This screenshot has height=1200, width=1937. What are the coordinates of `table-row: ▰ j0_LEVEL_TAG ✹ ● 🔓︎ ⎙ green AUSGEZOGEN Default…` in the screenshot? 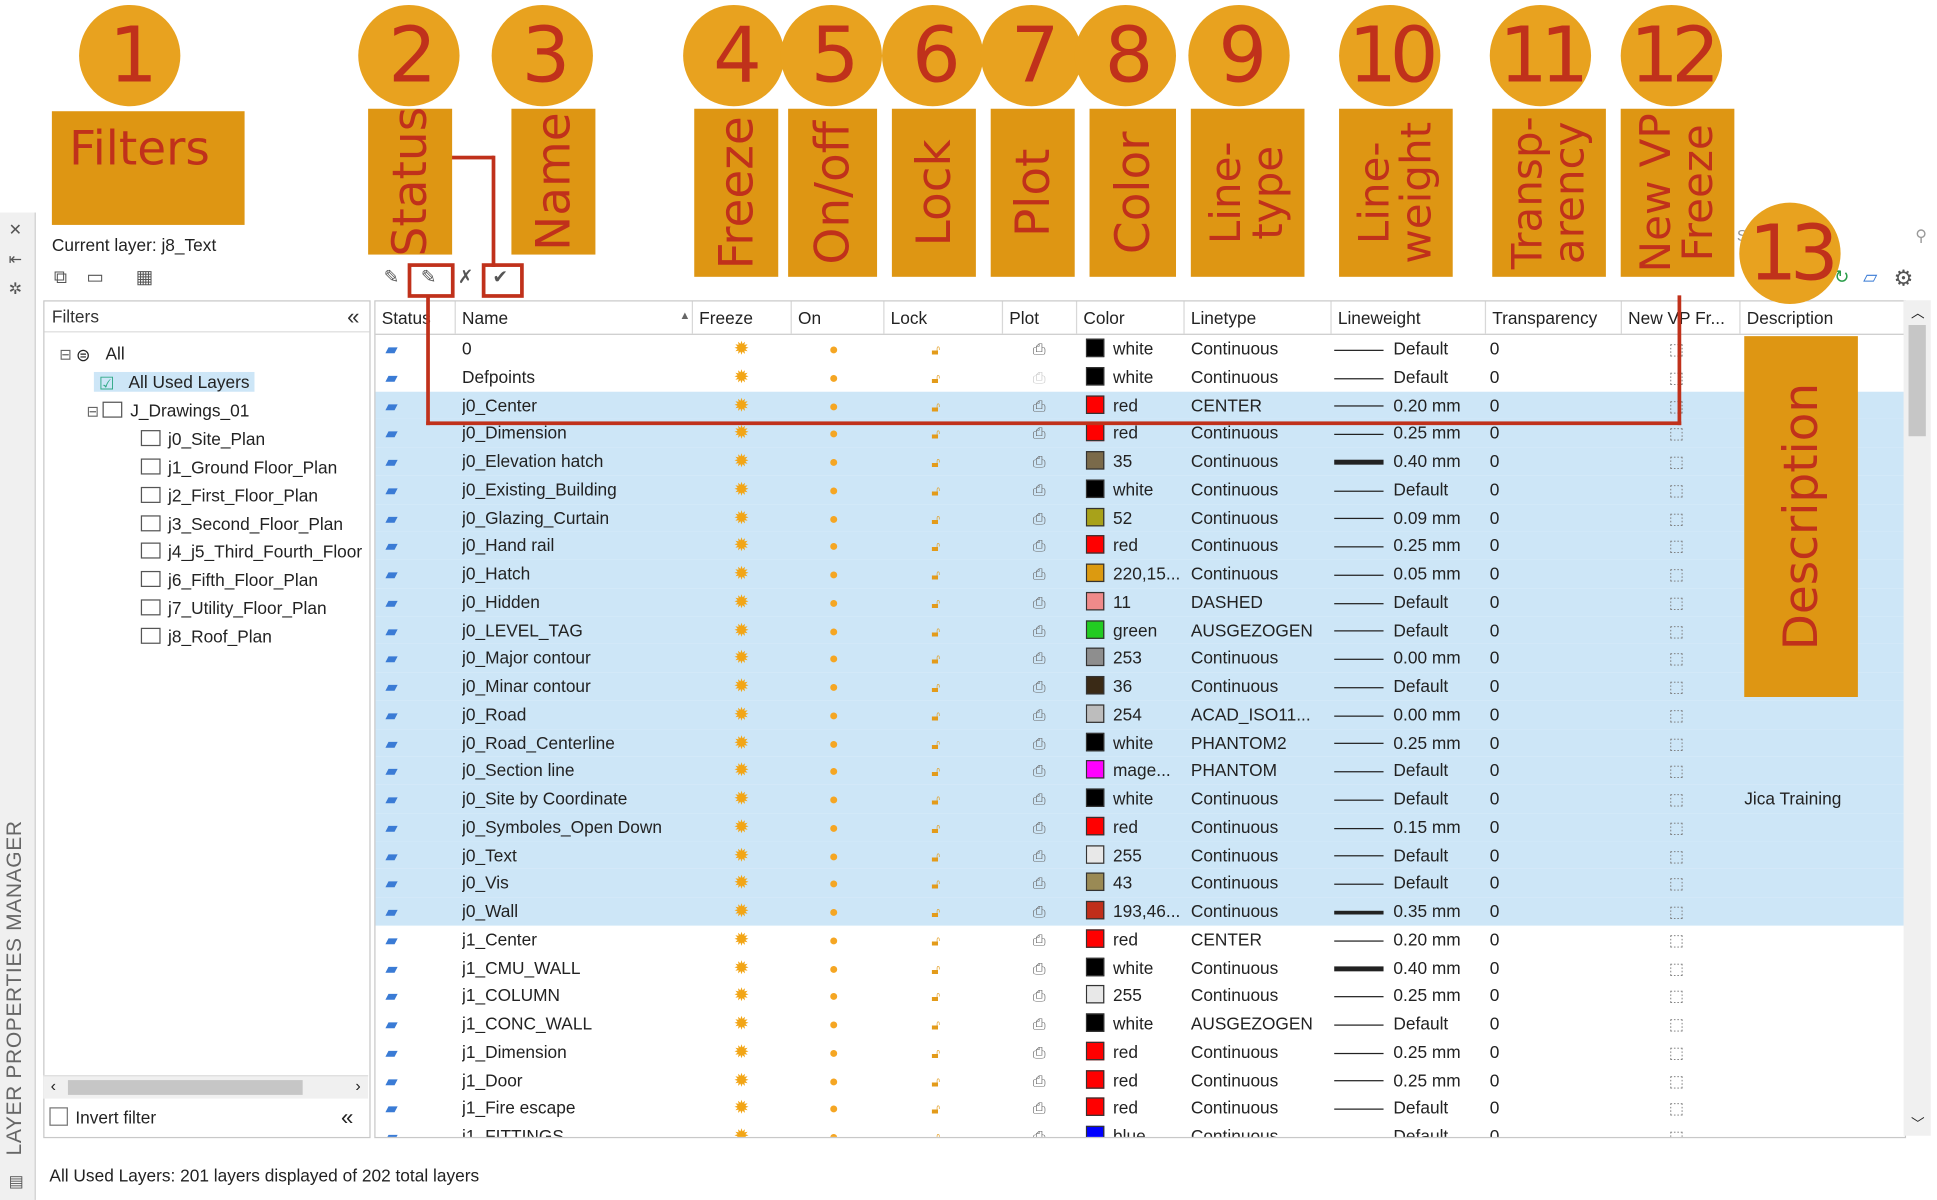 It's located at (1140, 630).